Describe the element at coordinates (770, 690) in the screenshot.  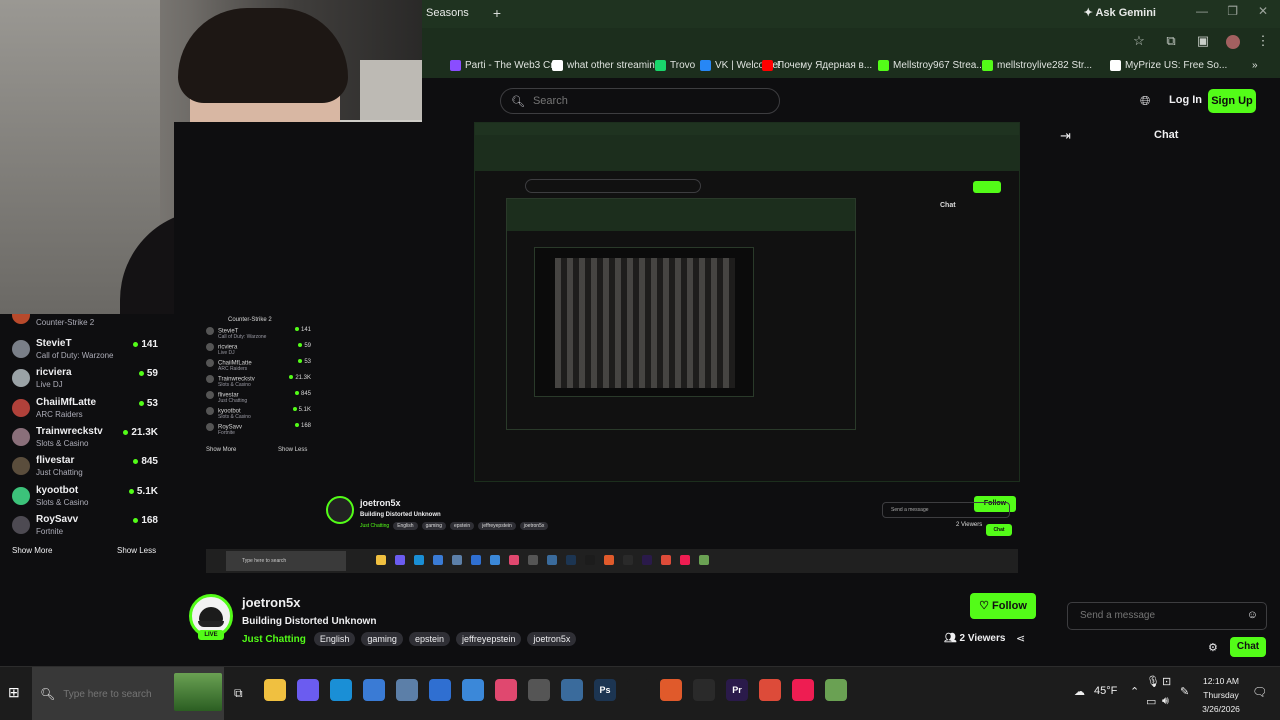
I see `chrome-icon` at that location.